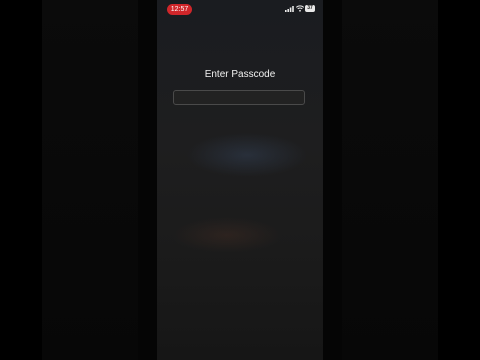 The image size is (480, 360). Describe the element at coordinates (240, 74) in the screenshot. I see `page-title: Enter Passcode` at that location.